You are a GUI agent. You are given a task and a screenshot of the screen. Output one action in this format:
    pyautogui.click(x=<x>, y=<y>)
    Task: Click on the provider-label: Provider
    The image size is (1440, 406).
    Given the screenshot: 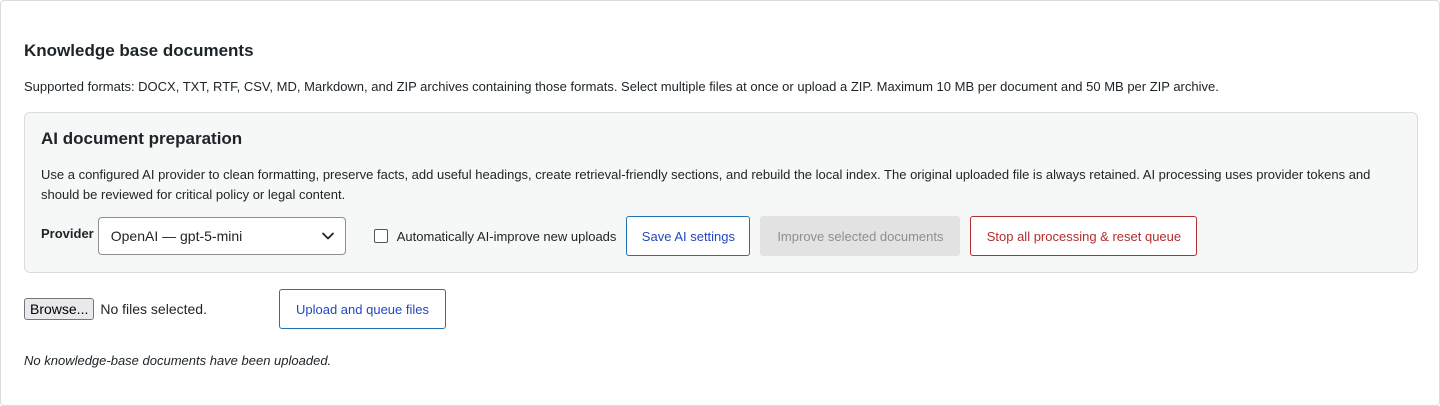 What is the action you would take?
    pyautogui.click(x=67, y=233)
    